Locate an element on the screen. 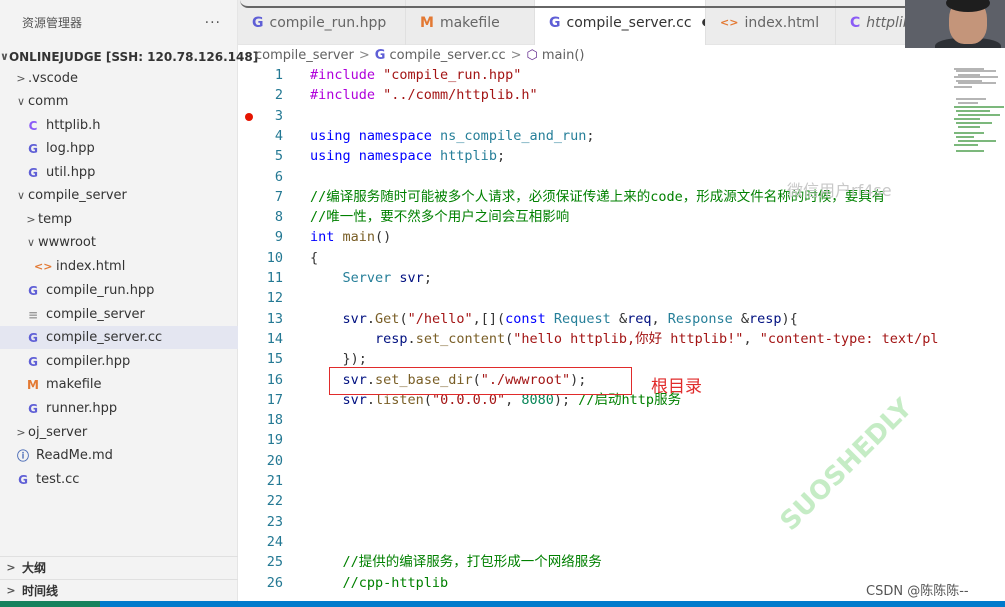 Image resolution: width=1005 pixels, height=607 pixels. code-line: 3 is located at coordinates (621, 116).